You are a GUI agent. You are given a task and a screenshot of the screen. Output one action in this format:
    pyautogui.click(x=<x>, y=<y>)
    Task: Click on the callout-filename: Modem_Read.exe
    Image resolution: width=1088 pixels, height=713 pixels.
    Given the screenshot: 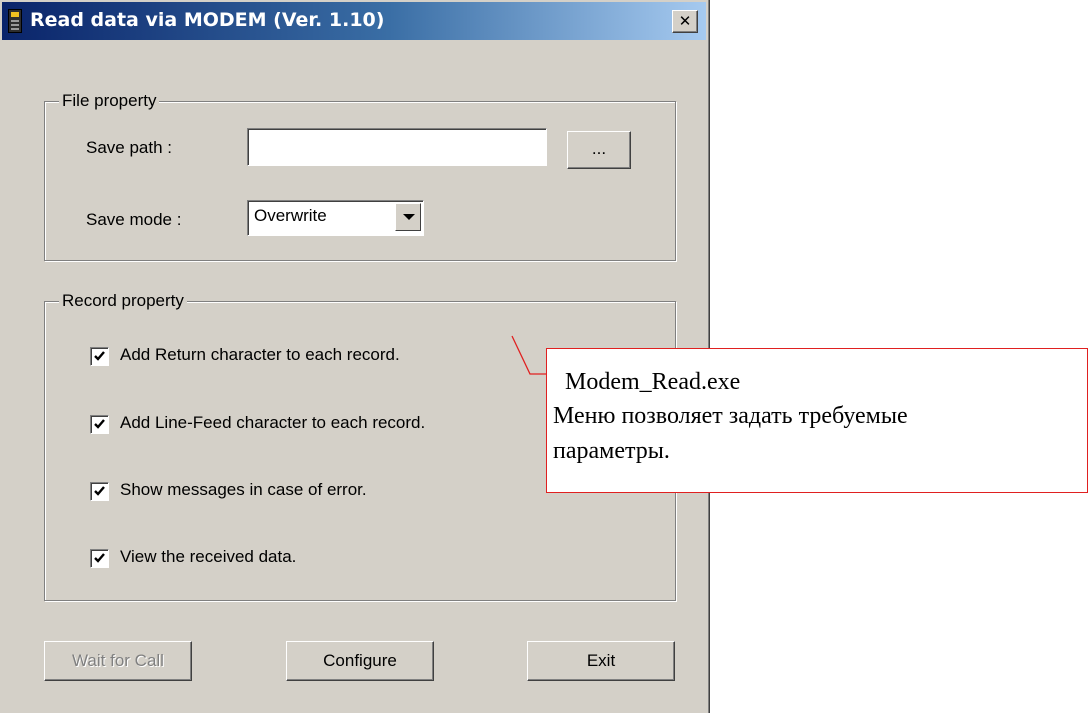 What is the action you would take?
    pyautogui.click(x=653, y=382)
    